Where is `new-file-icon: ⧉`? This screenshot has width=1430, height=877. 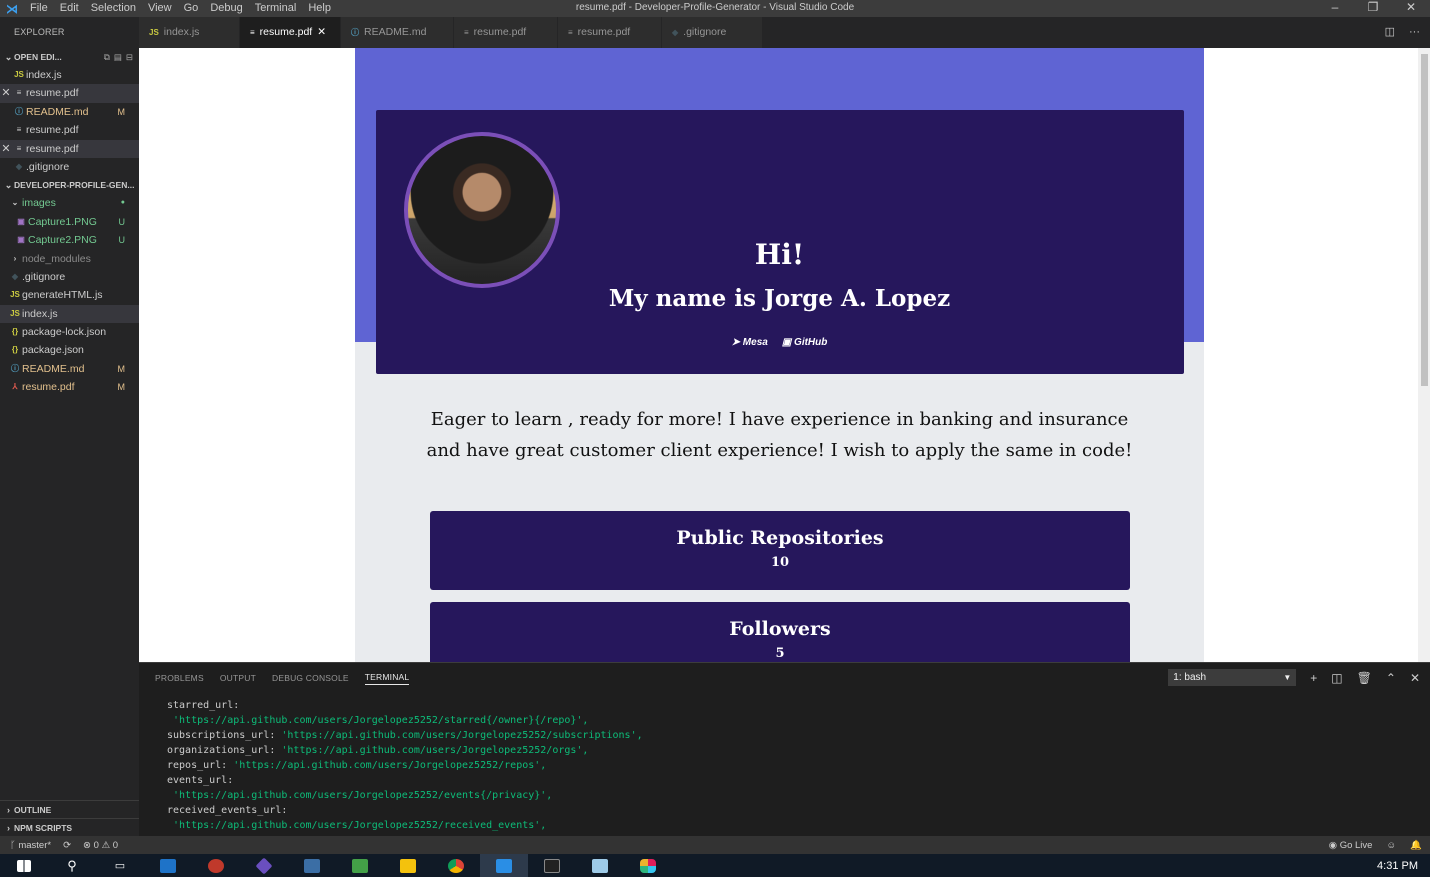
new-file-icon: ⧉ is located at coordinates (107, 57).